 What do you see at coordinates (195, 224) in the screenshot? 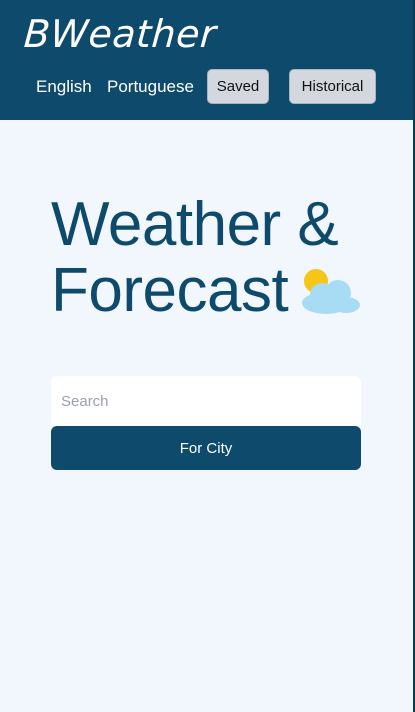
I see `page-title-line-1: Weather &` at bounding box center [195, 224].